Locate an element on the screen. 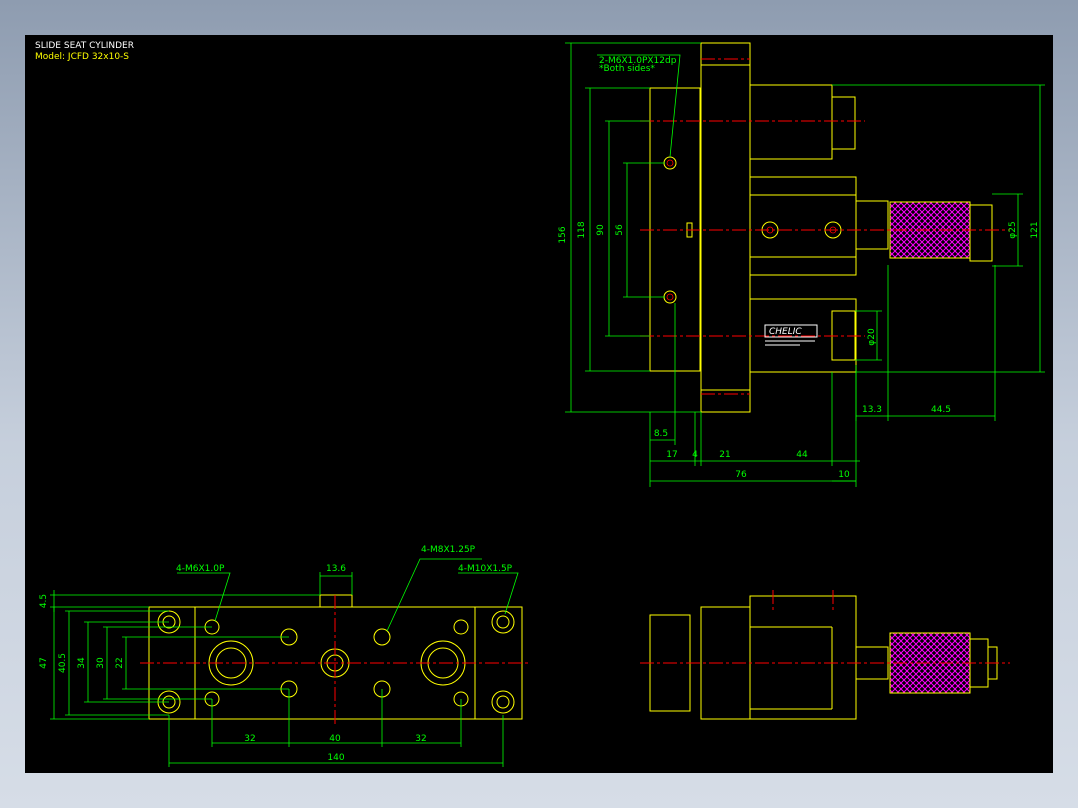  dim-47: 47 is located at coordinates (44, 662).